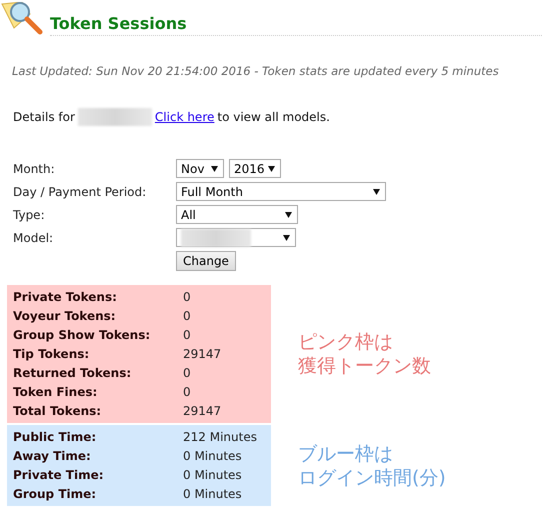 The height and width of the screenshot is (520, 542). I want to click on stat-label: Group Show Tokens:, so click(82, 335).